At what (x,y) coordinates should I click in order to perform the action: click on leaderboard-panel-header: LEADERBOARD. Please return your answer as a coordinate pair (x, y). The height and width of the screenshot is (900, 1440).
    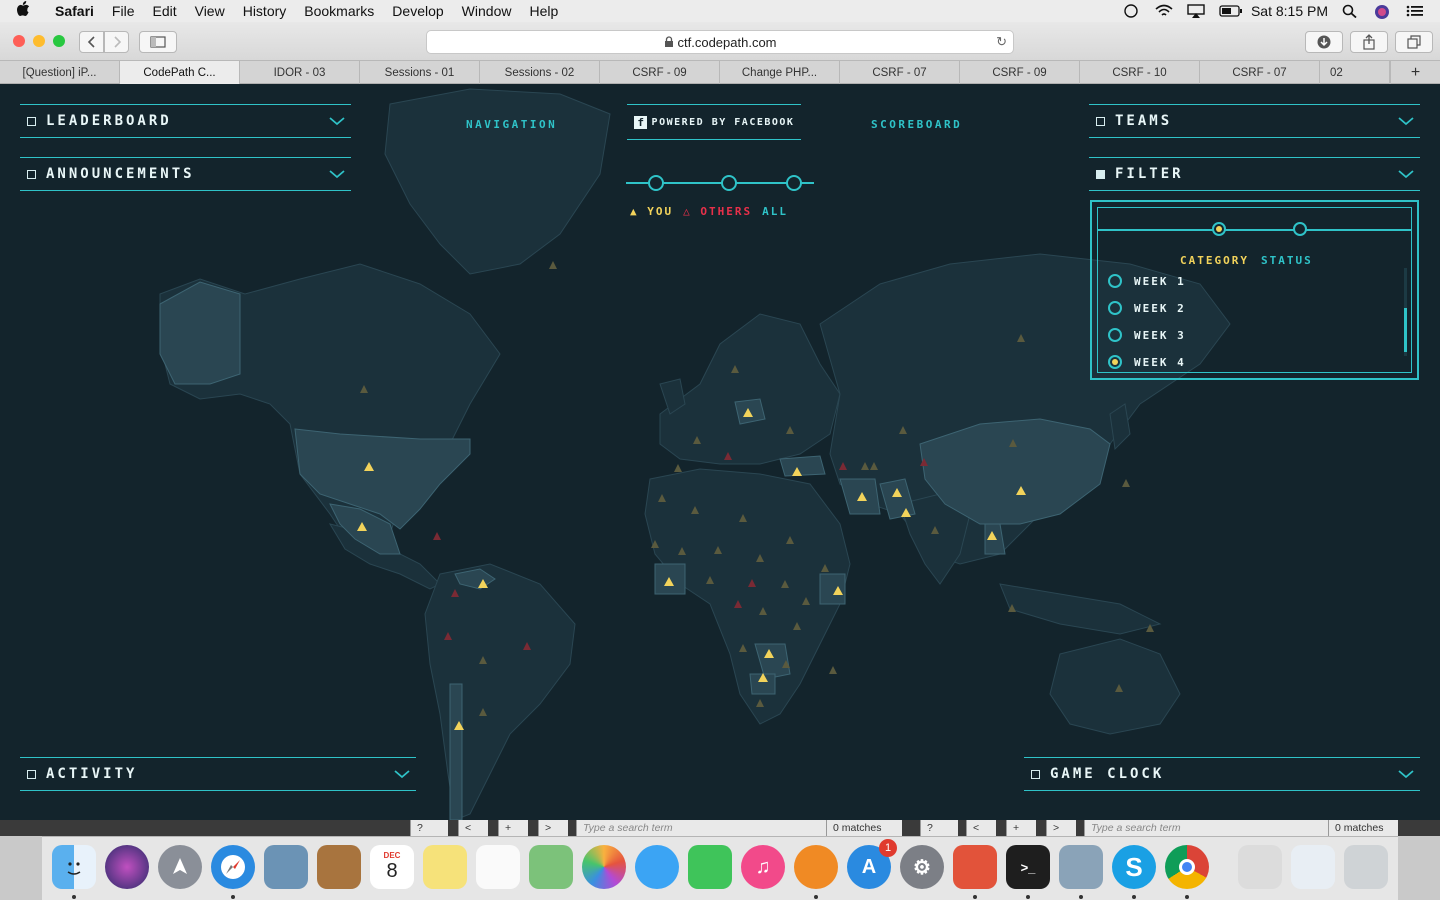
    Looking at the image, I should click on (185, 121).